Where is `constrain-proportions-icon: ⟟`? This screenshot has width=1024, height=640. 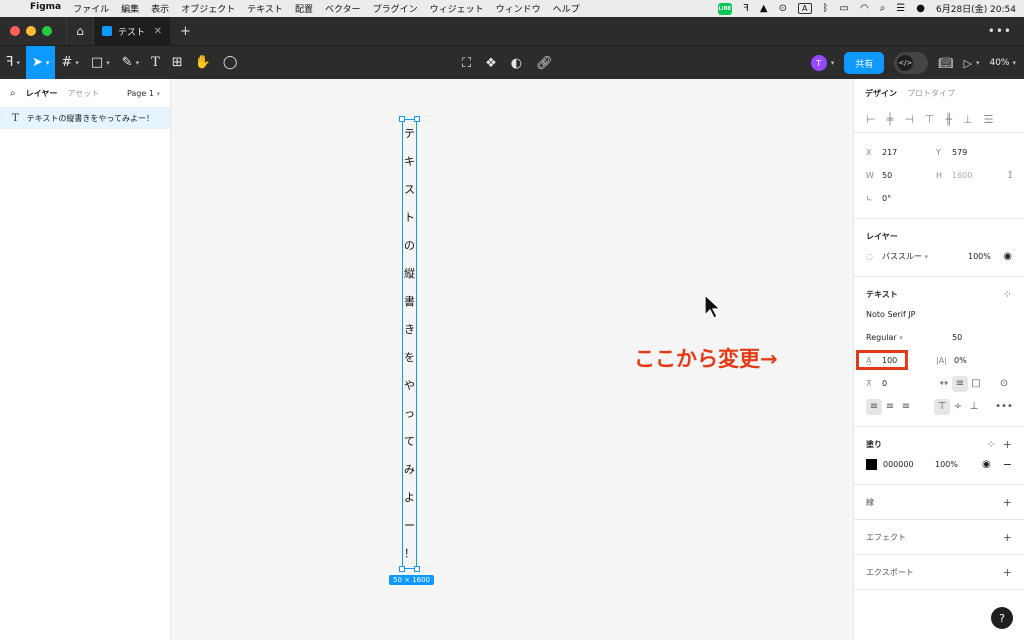 constrain-proportions-icon: ⟟ is located at coordinates (1010, 175).